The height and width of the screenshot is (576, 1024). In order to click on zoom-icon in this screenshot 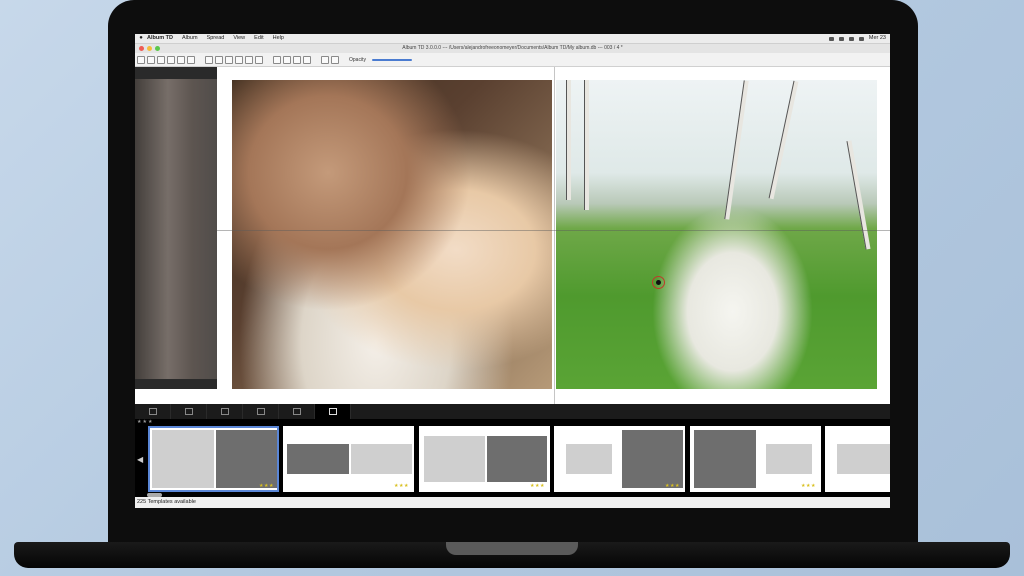, I will do `click(157, 48)`.